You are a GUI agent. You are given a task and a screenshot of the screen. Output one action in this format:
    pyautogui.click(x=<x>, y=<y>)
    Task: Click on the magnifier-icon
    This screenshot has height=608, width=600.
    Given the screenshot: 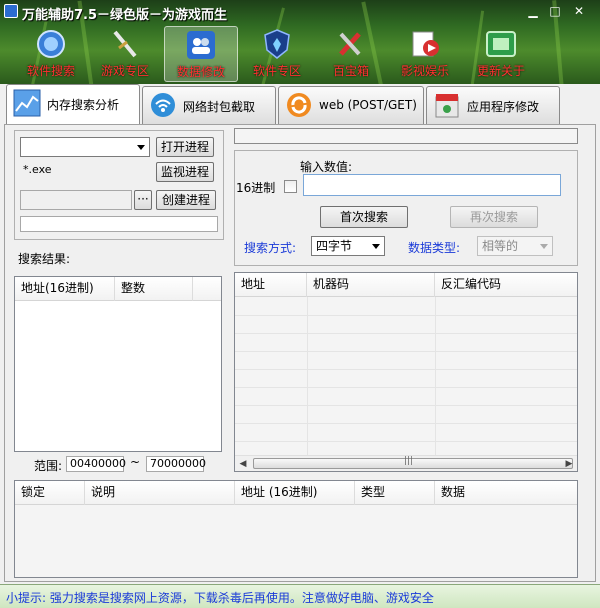 What is the action you would take?
    pyautogui.click(x=51, y=44)
    